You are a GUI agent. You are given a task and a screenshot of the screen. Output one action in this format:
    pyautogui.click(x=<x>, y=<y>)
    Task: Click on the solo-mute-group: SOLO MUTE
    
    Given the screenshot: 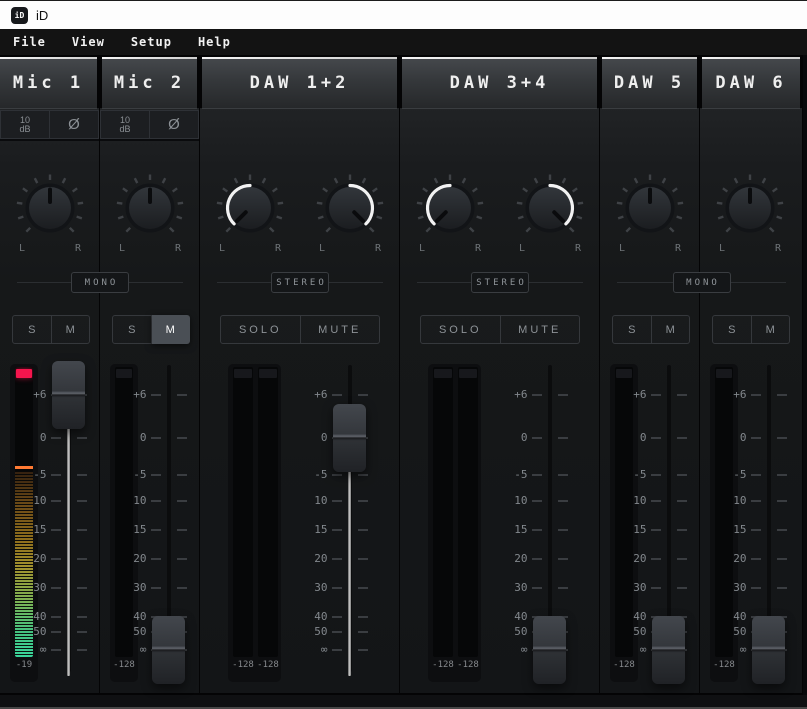 What is the action you would take?
    pyautogui.click(x=300, y=329)
    